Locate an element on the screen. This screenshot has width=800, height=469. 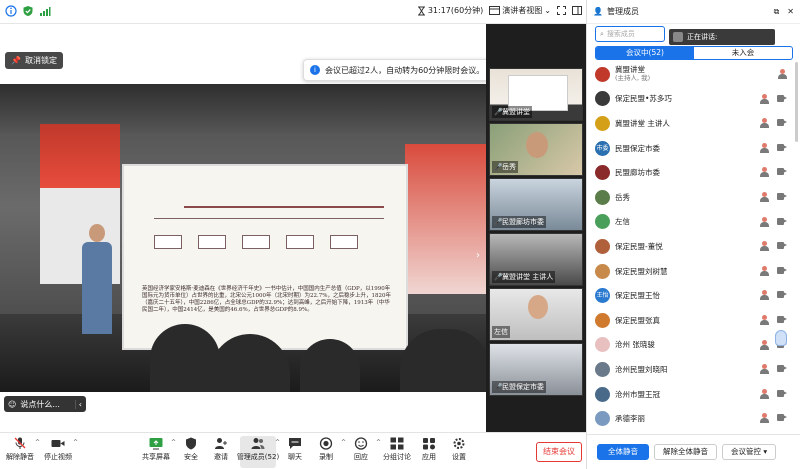
member-row: 冀盟讲堂 (主持人, 我) is located at coordinates (693, 74).